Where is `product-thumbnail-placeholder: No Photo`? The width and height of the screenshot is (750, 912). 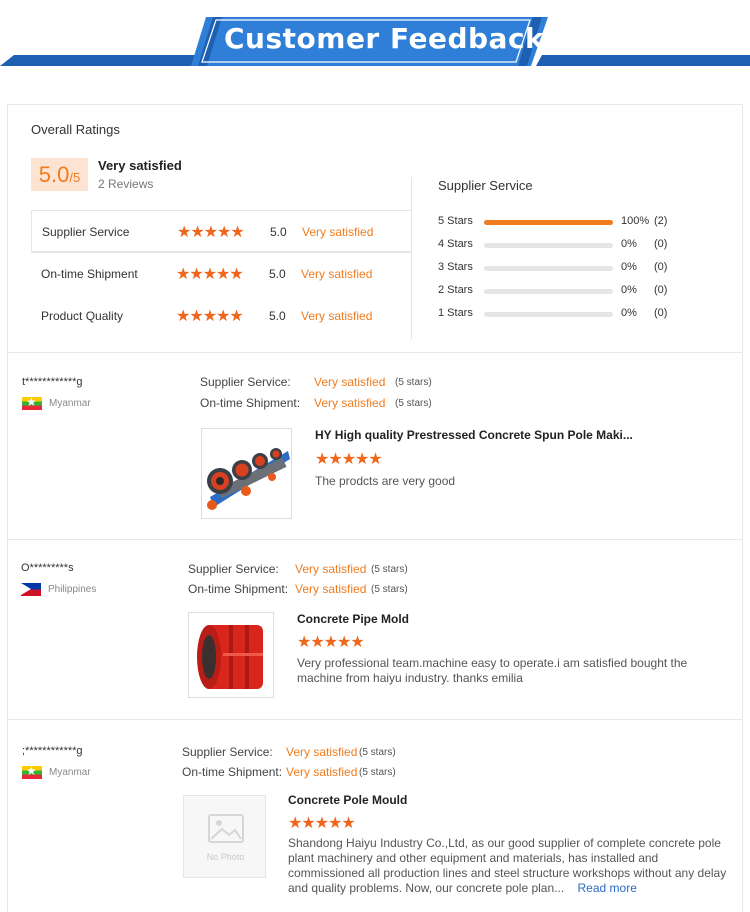 product-thumbnail-placeholder: No Photo is located at coordinates (224, 836).